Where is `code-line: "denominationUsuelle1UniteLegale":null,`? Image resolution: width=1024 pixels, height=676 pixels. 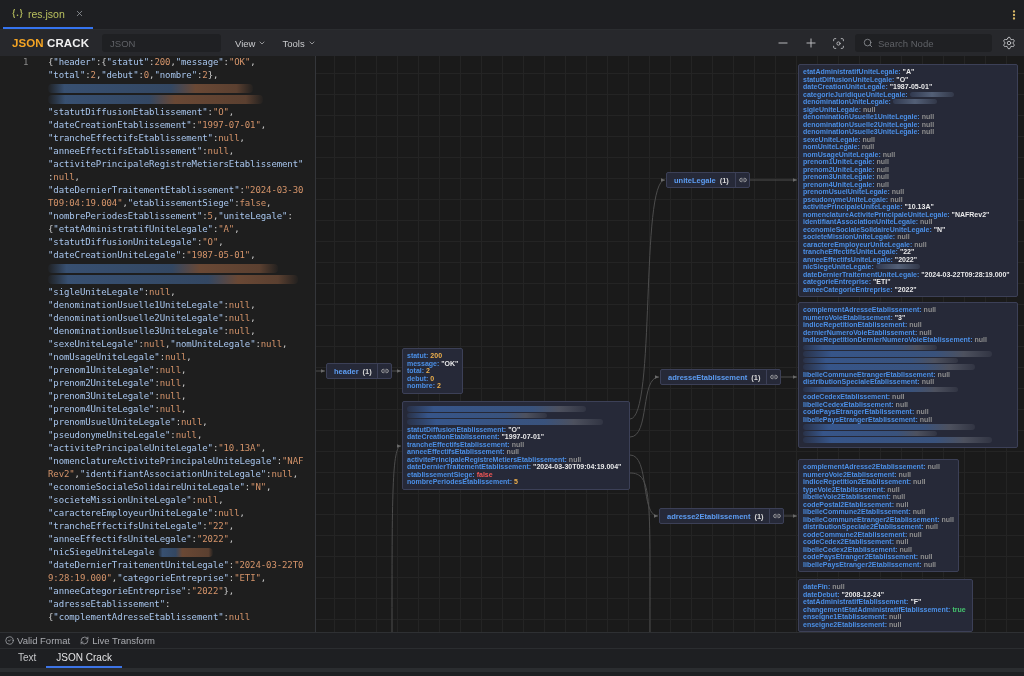 code-line: "denominationUsuelle1UniteLegale":null, is located at coordinates (152, 305).